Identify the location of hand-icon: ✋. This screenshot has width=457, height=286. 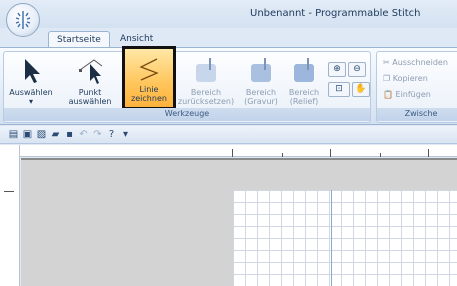
(361, 89).